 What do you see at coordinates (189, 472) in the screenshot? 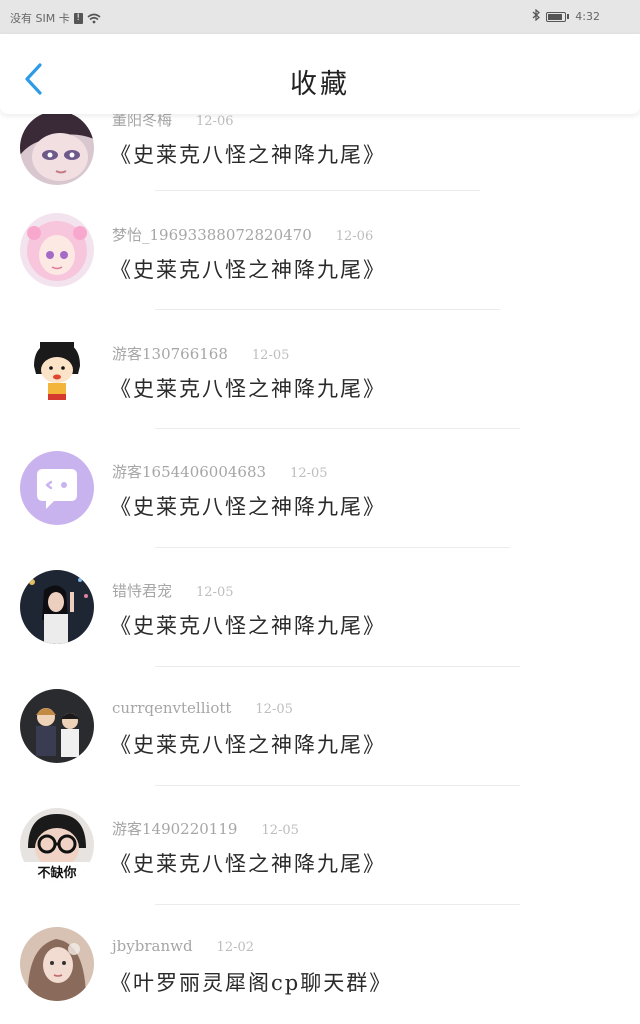
I see `username: 游客1654406004683` at bounding box center [189, 472].